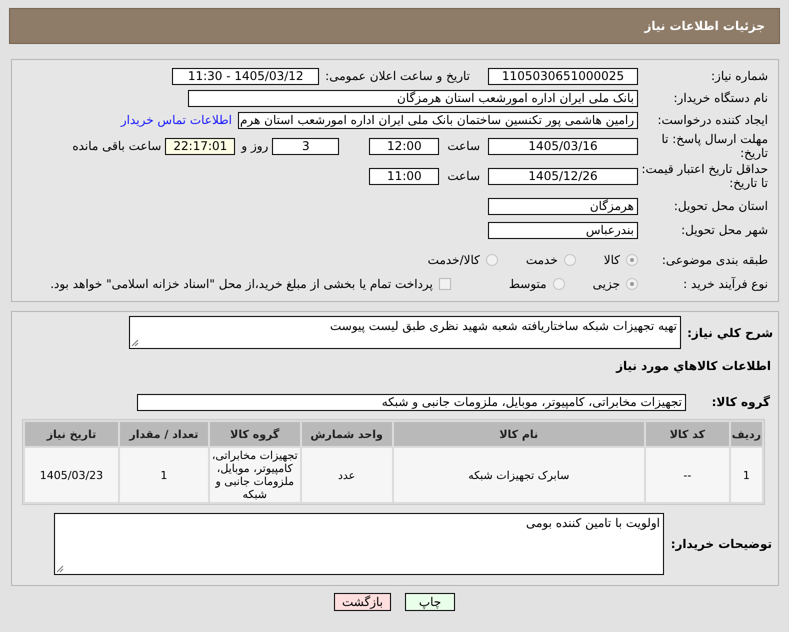 The image size is (789, 632). What do you see at coordinates (164, 434) in the screenshot?
I see `column-header: تعداد / مقدار` at bounding box center [164, 434].